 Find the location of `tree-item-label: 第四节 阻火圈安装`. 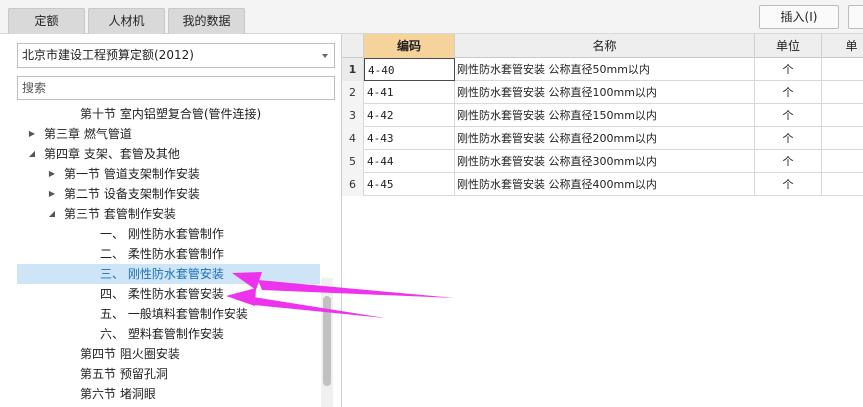

tree-item-label: 第四节 阻火圈安装 is located at coordinates (130, 354).